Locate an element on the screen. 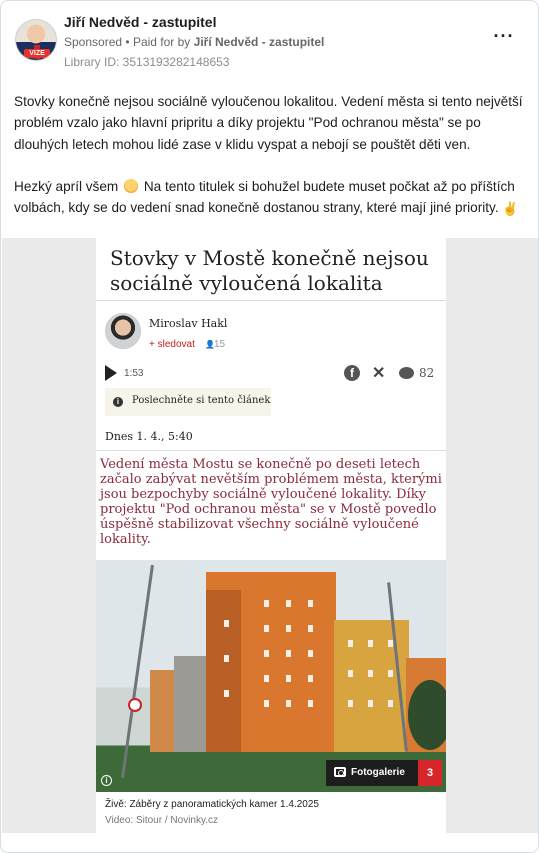 This screenshot has width=539, height=853. tree is located at coordinates (427, 715).